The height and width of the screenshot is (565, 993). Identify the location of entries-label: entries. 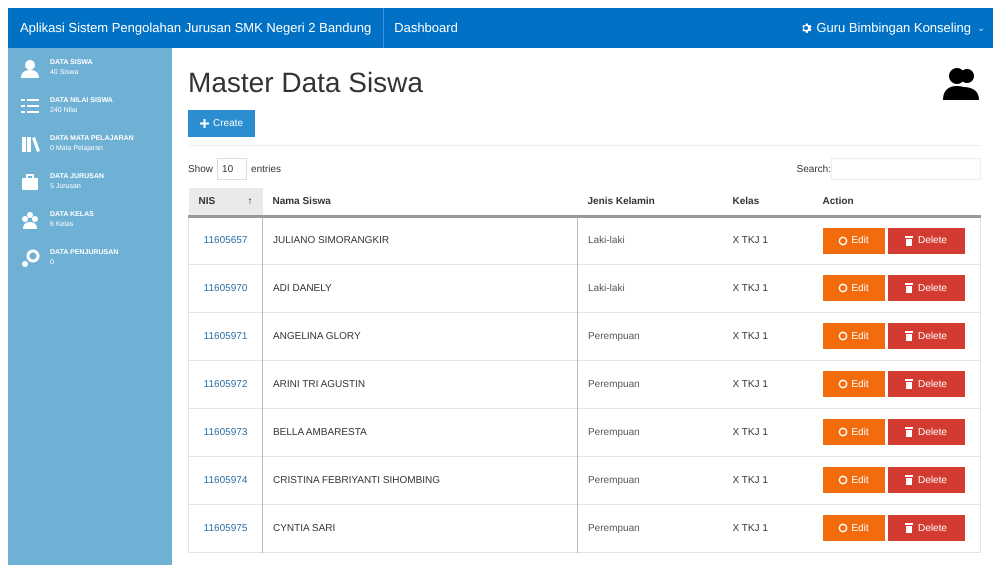
(266, 169).